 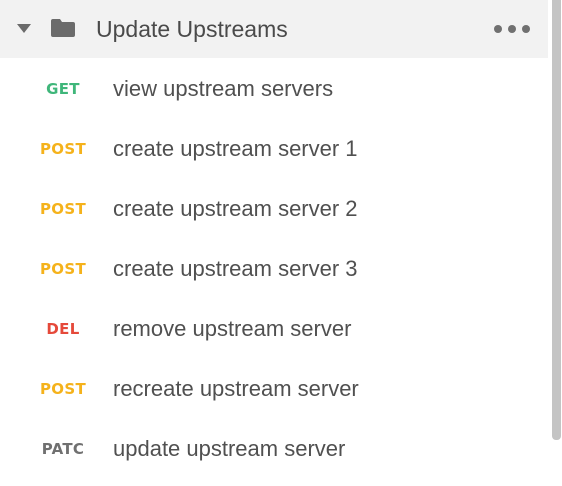 I want to click on request-name: view upstream servers, so click(x=223, y=88).